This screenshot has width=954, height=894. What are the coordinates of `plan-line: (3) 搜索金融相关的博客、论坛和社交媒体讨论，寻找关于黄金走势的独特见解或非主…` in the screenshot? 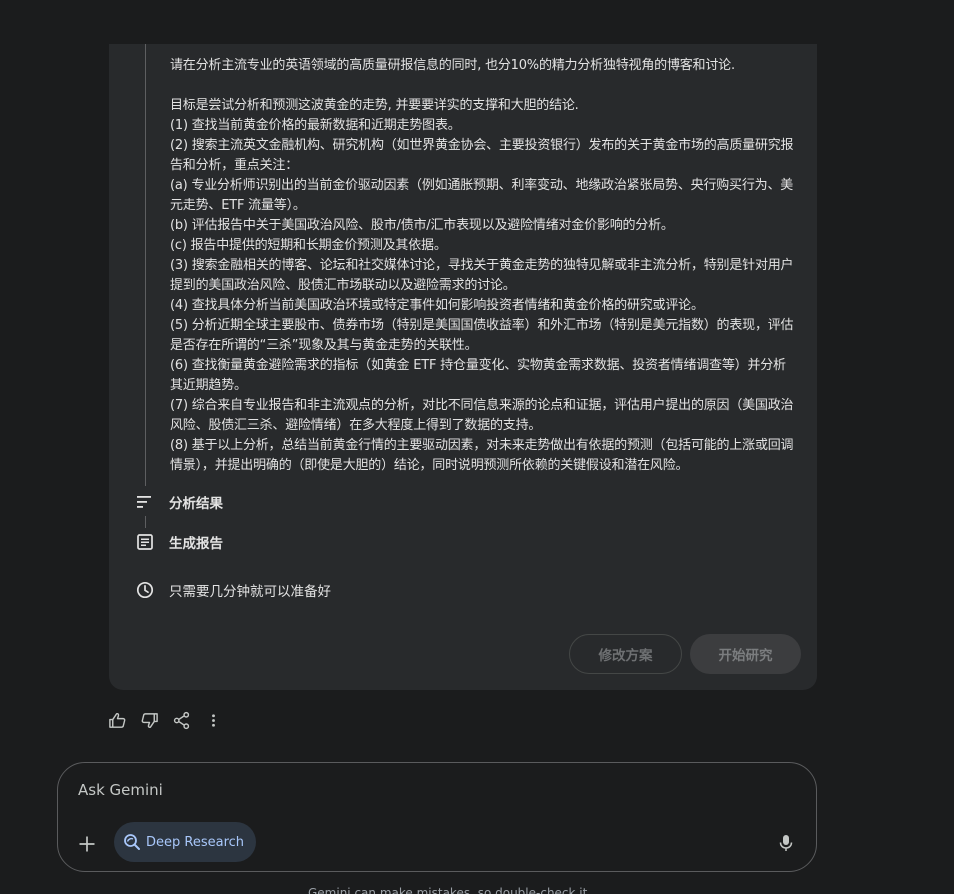 It's located at (482, 275).